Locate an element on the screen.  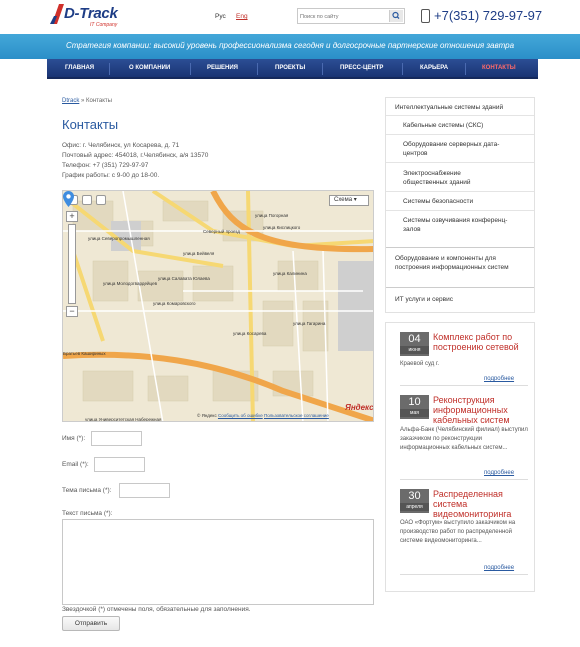
sidebar-item-cabling: Кабельные системы (СКС) is located at coordinates (463, 125).